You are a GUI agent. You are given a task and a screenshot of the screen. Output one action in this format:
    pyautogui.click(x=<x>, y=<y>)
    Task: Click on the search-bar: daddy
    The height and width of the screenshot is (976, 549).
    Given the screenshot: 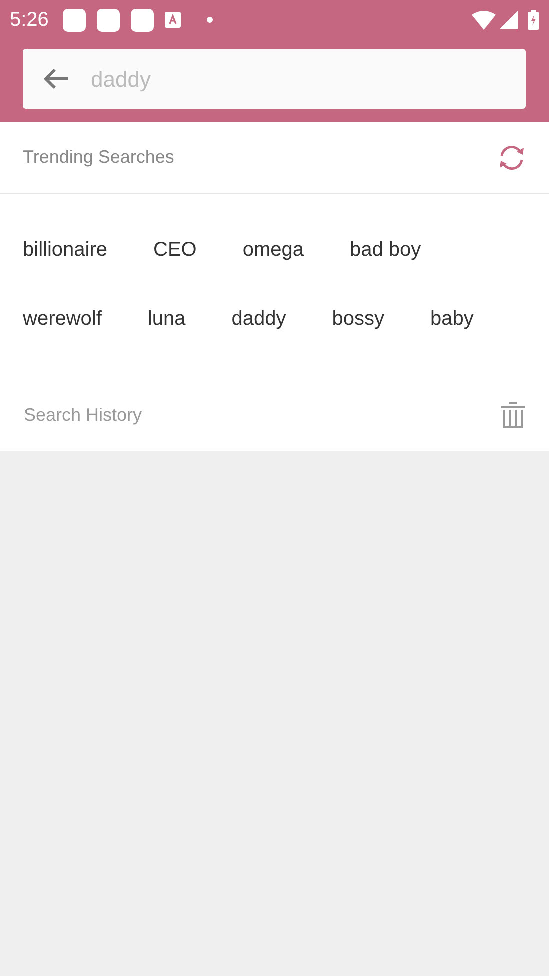 What is the action you would take?
    pyautogui.click(x=274, y=79)
    